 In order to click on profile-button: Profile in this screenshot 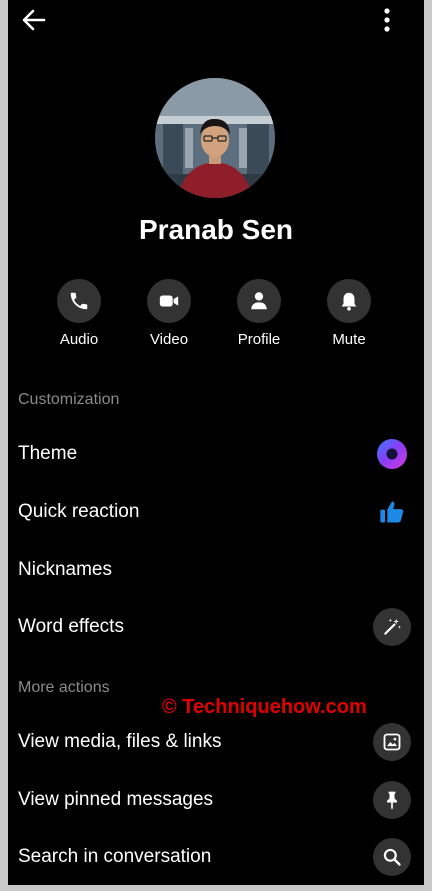, I will do `click(259, 313)`.